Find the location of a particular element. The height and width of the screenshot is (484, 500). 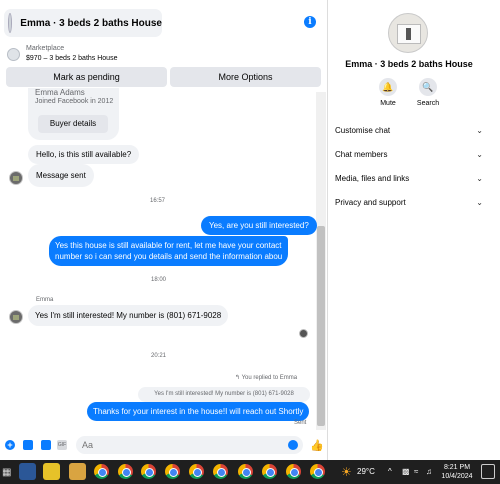

gif-icon: GIF is located at coordinates (62, 445).